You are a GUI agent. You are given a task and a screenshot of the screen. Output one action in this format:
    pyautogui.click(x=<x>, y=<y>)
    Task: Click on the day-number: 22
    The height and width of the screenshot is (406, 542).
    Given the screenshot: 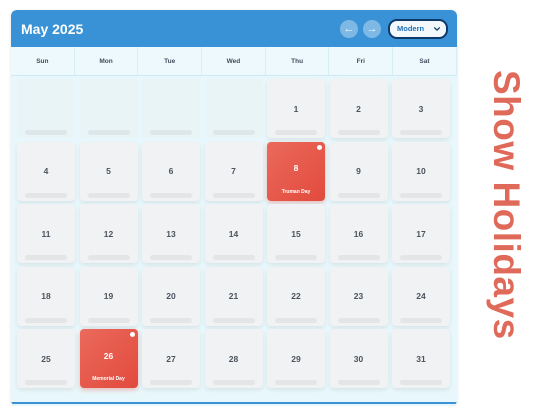 What is the action you would take?
    pyautogui.click(x=296, y=296)
    